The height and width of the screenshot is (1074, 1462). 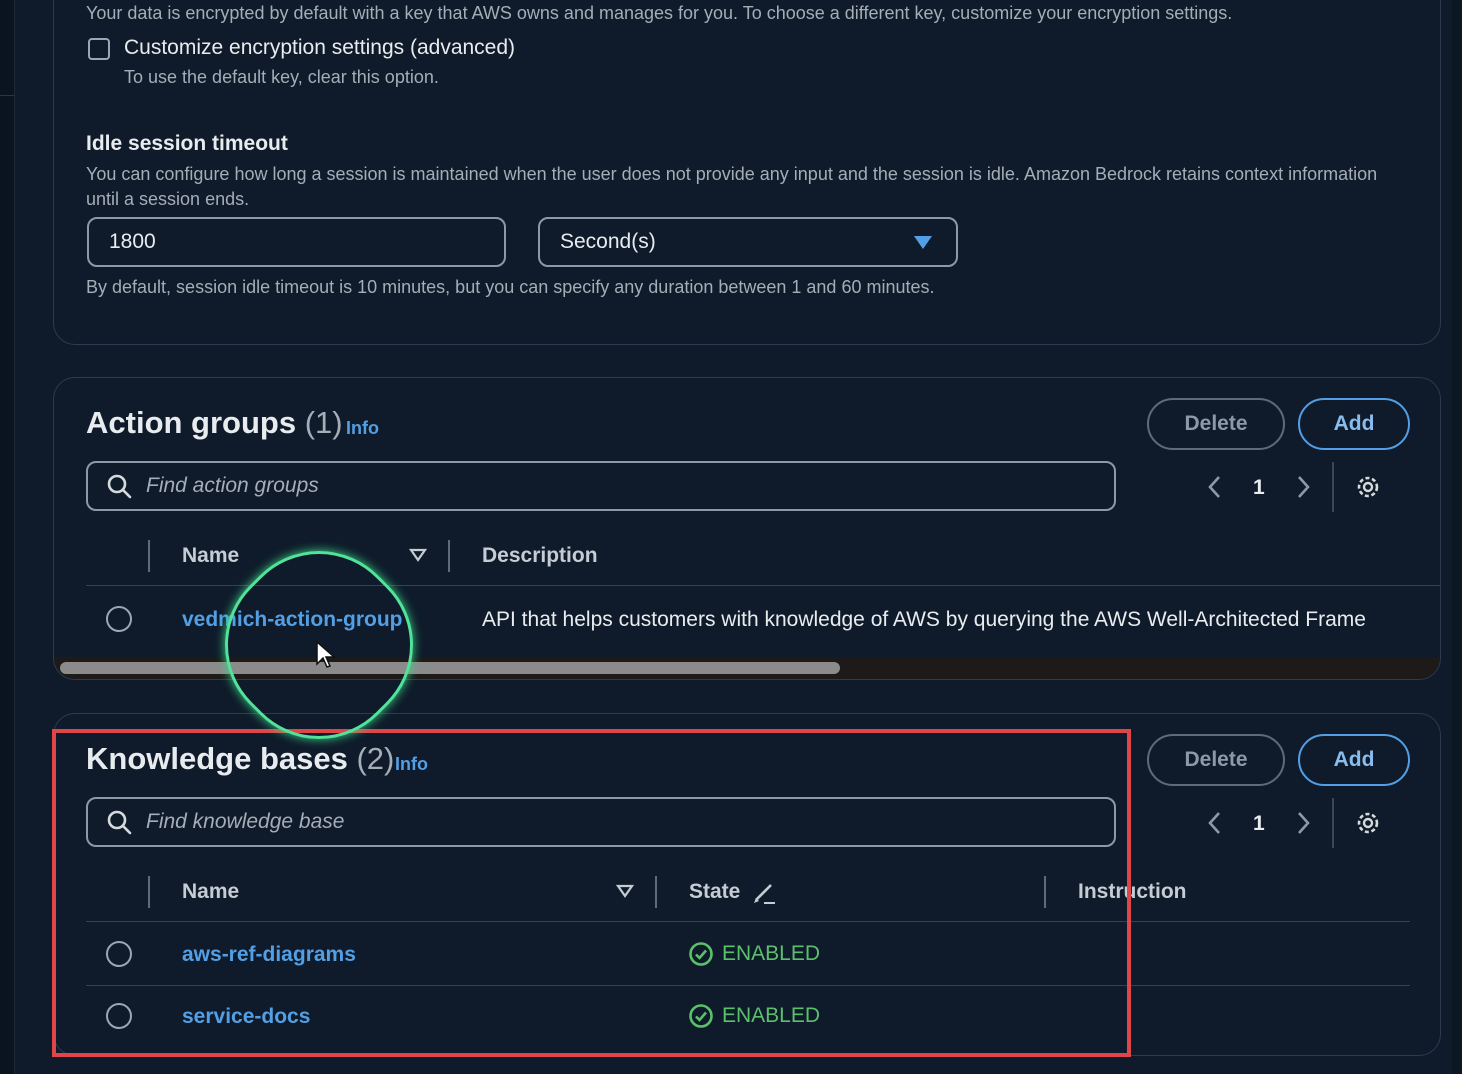 I want to click on knowledge-base-name-link: service-docs, so click(x=246, y=1017).